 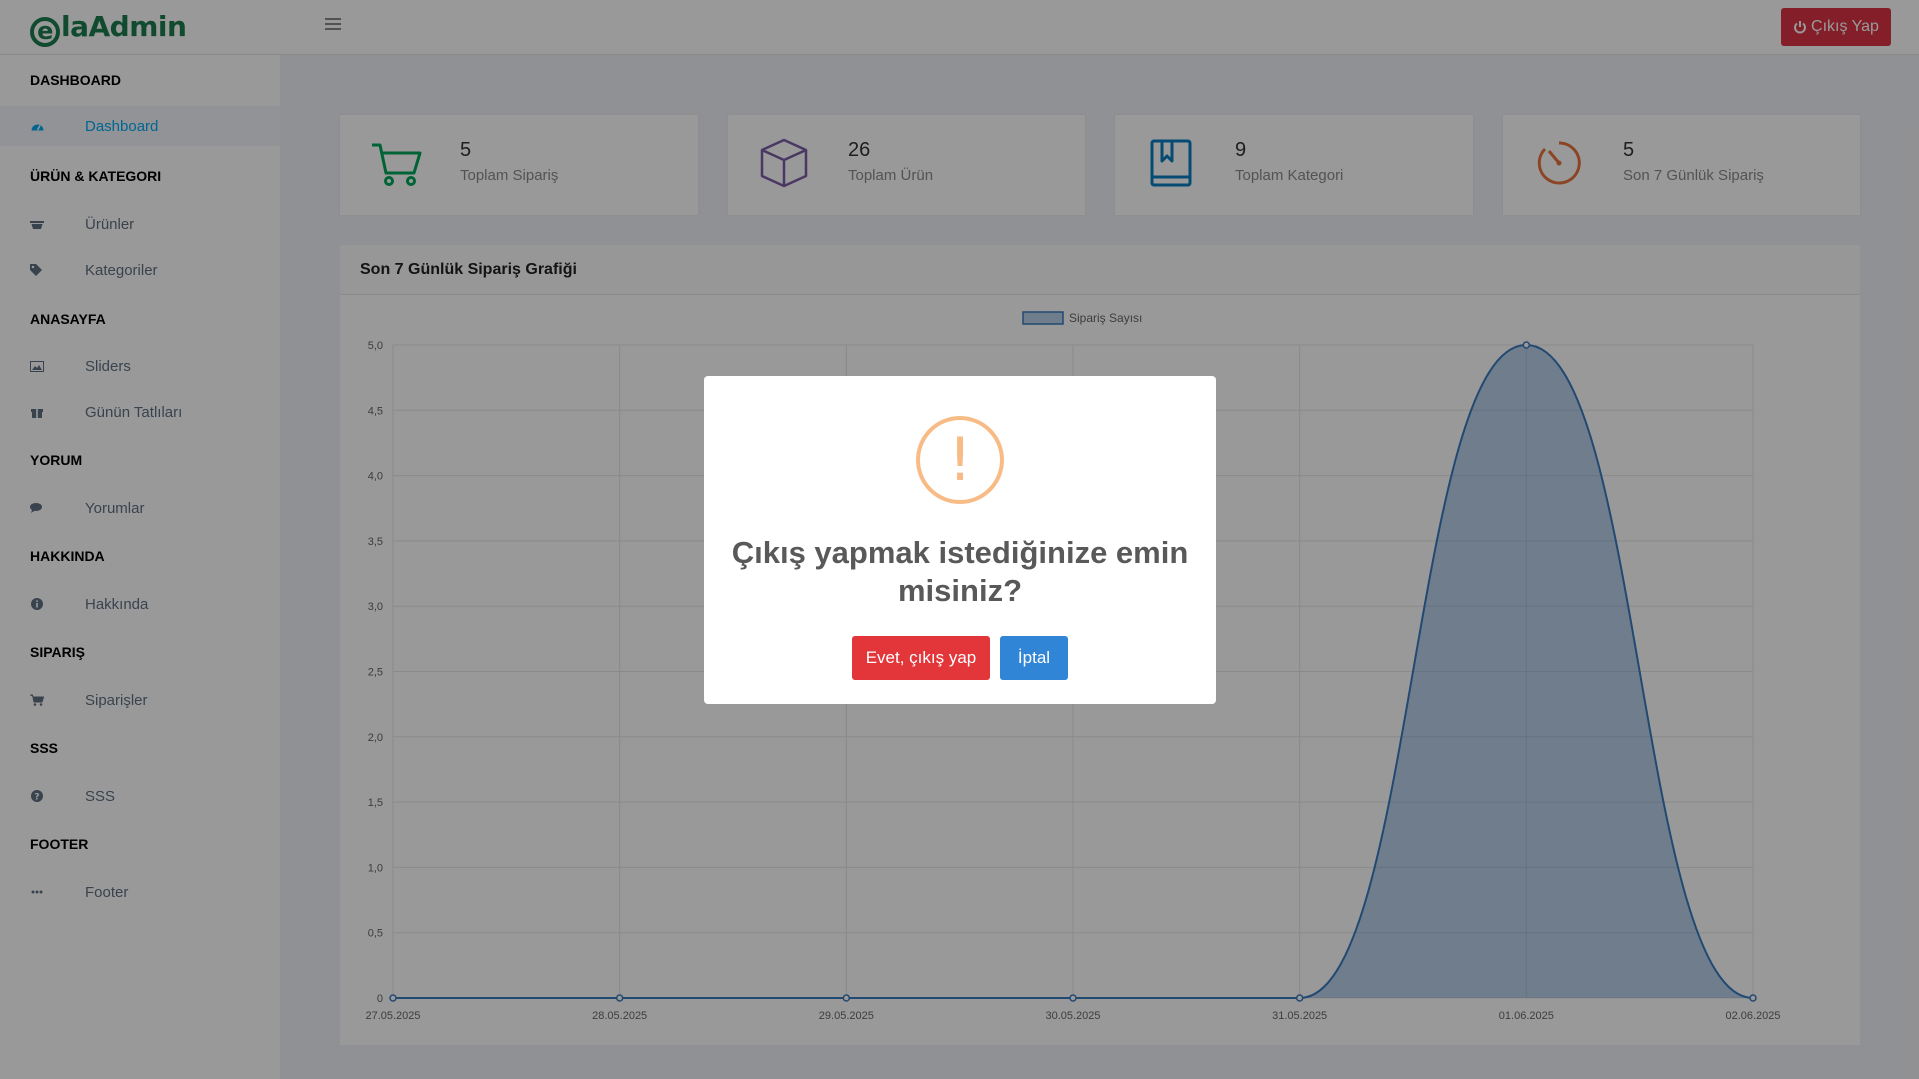 What do you see at coordinates (1034, 658) in the screenshot?
I see `cancel-button: İptal` at bounding box center [1034, 658].